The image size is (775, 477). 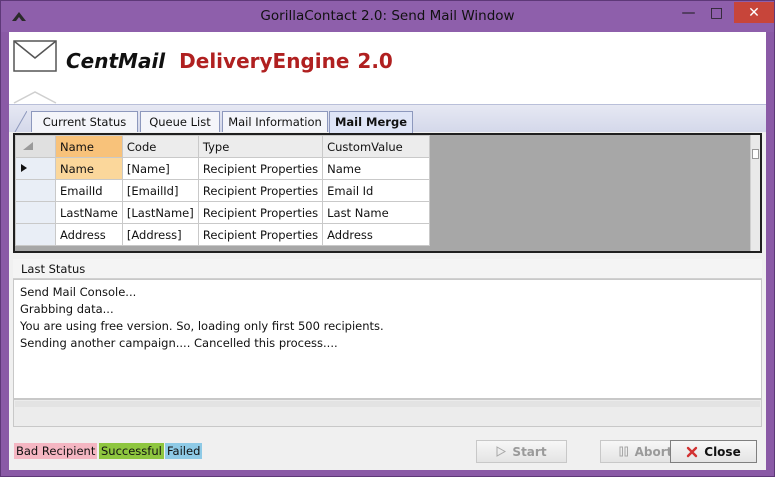 I want to click on cell-code: [LastName], so click(x=160, y=212).